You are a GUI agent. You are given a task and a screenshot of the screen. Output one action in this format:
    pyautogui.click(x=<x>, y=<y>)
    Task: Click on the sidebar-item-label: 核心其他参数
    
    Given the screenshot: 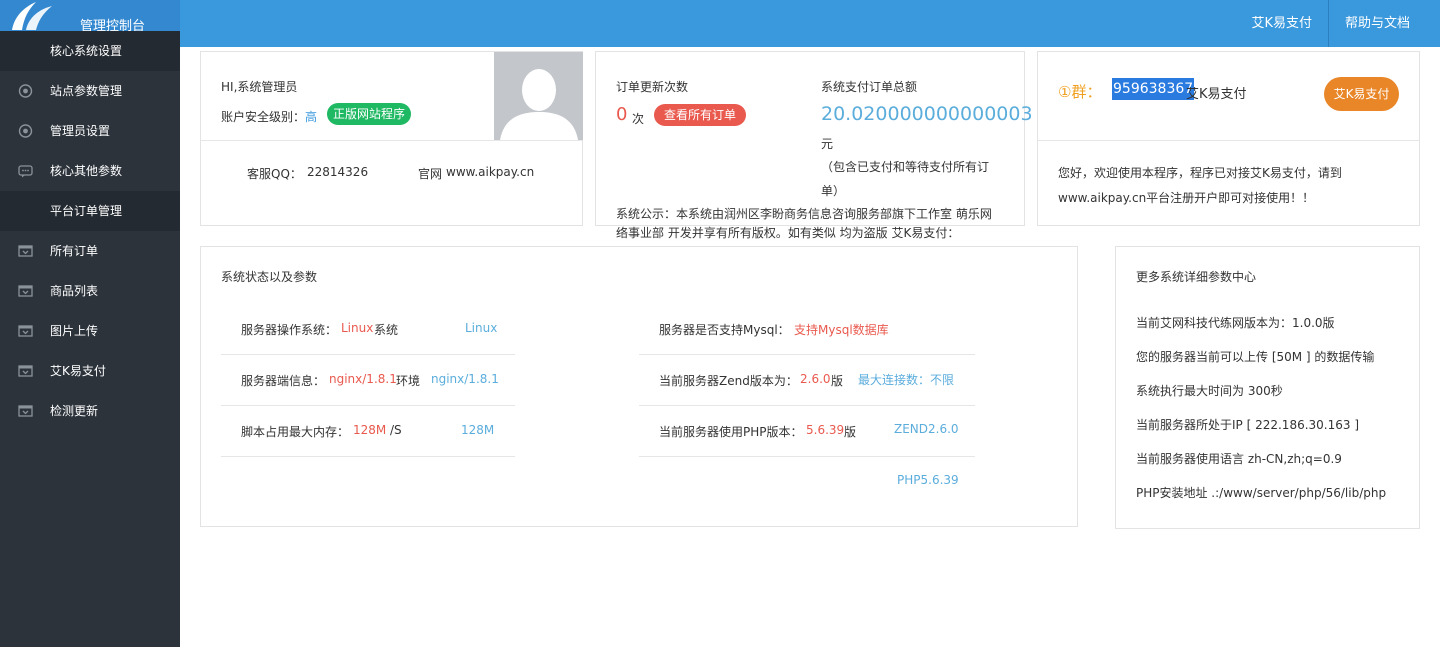 What is the action you would take?
    pyautogui.click(x=86, y=171)
    